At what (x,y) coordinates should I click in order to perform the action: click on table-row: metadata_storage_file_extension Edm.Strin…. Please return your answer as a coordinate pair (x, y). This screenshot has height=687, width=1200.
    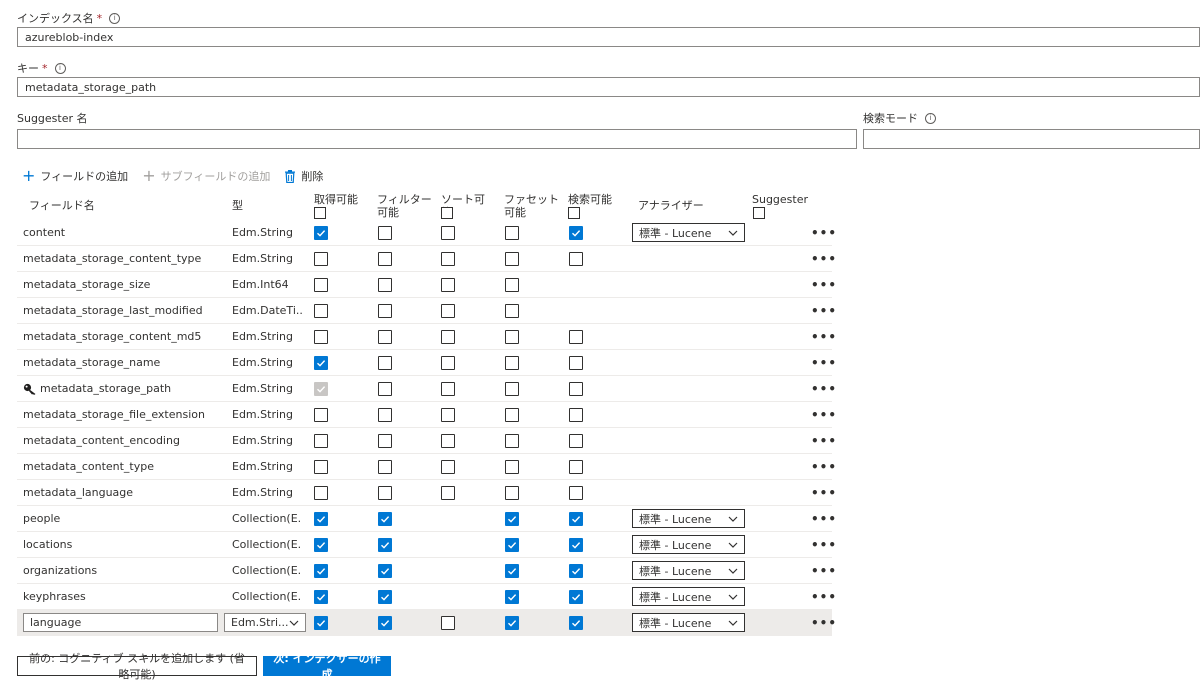
    Looking at the image, I should click on (426, 415).